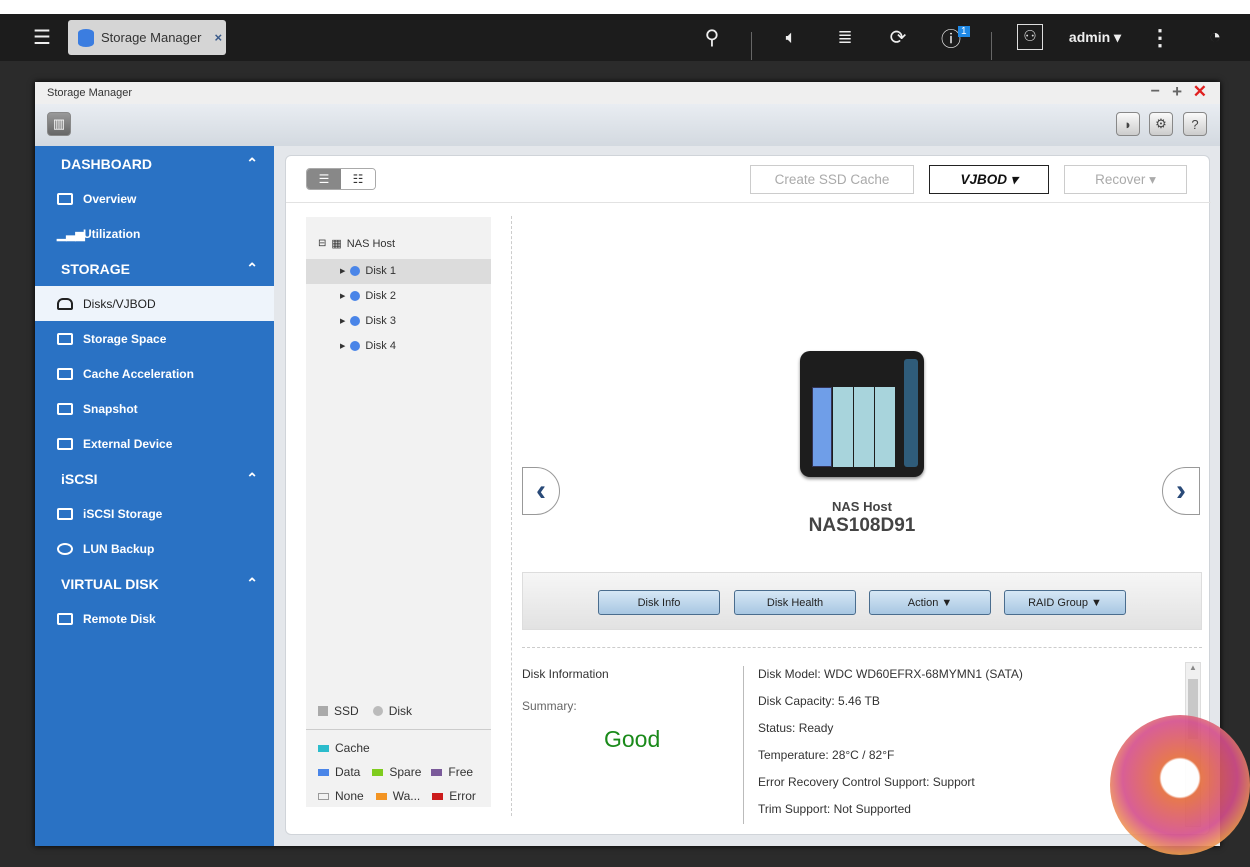  I want to click on legend-row-3: None Wa... Error, so click(397, 796).